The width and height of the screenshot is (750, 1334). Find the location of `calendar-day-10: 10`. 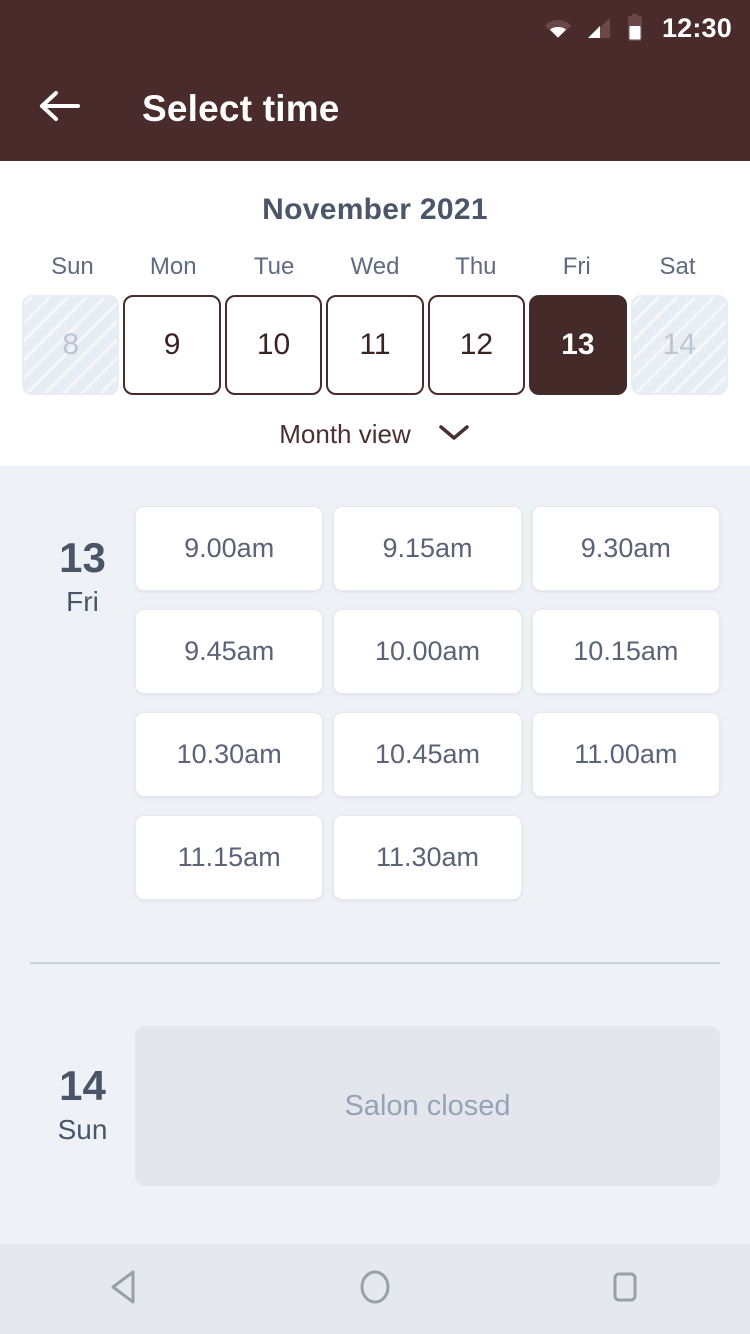

calendar-day-10: 10 is located at coordinates (273, 345).